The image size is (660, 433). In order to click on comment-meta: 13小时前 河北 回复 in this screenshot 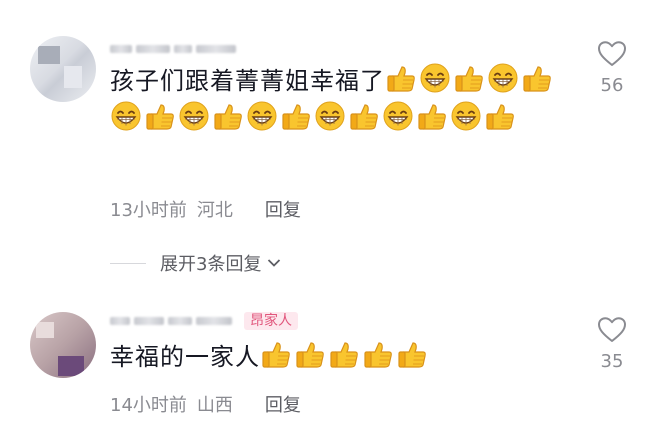, I will do `click(205, 209)`.